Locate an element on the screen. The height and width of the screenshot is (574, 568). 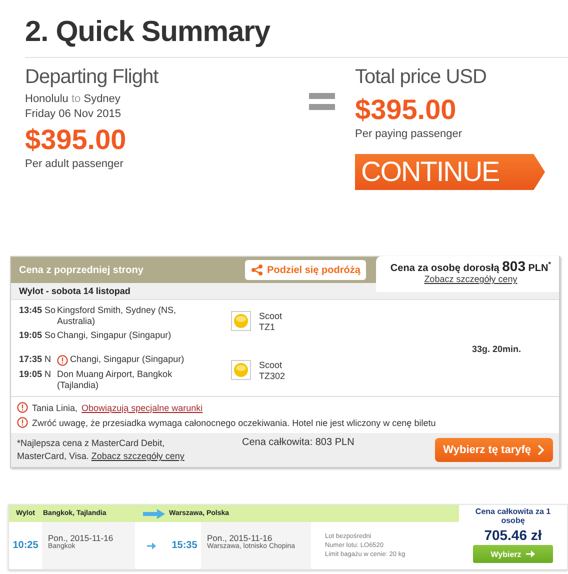
arrival-time: 15:35 is located at coordinates (184, 545).